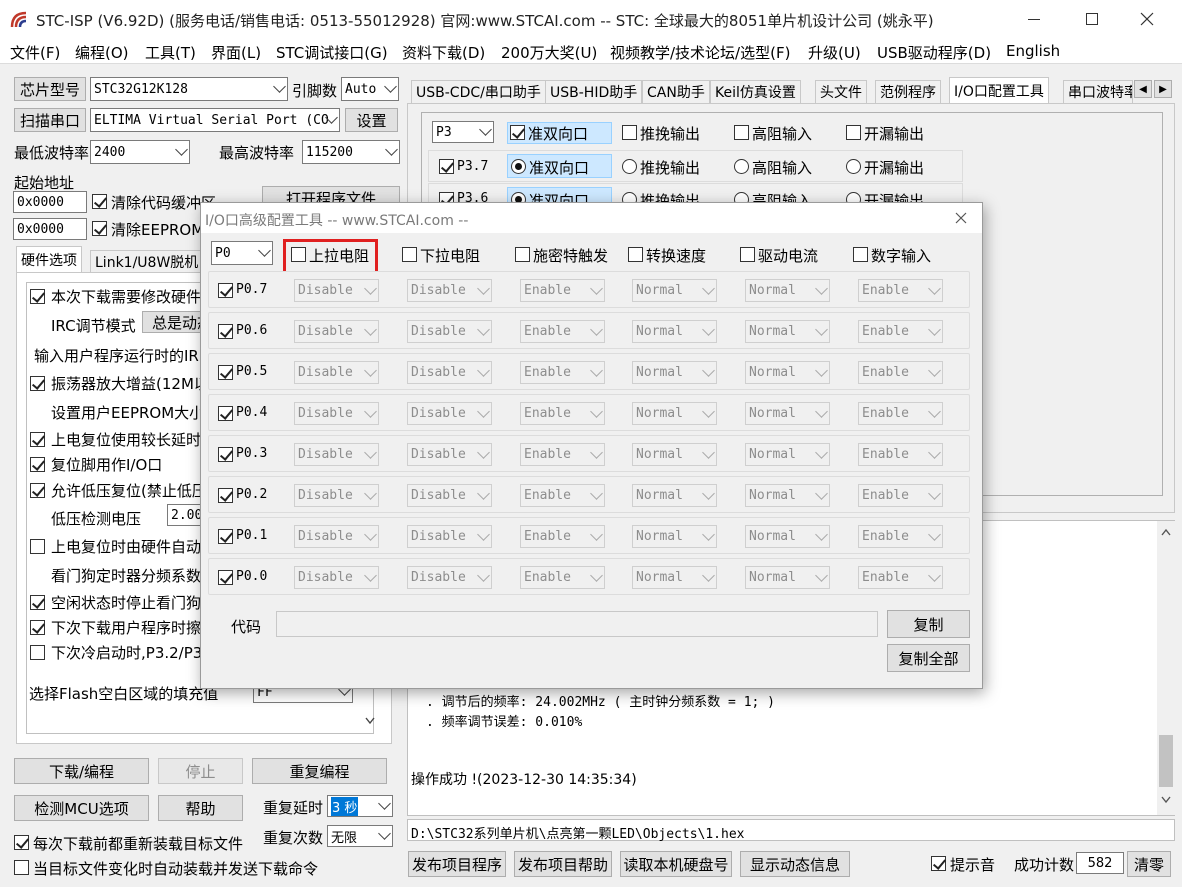 The image size is (1182, 887). What do you see at coordinates (522, 254) in the screenshot?
I see `header-schmitt-checkbox` at bounding box center [522, 254].